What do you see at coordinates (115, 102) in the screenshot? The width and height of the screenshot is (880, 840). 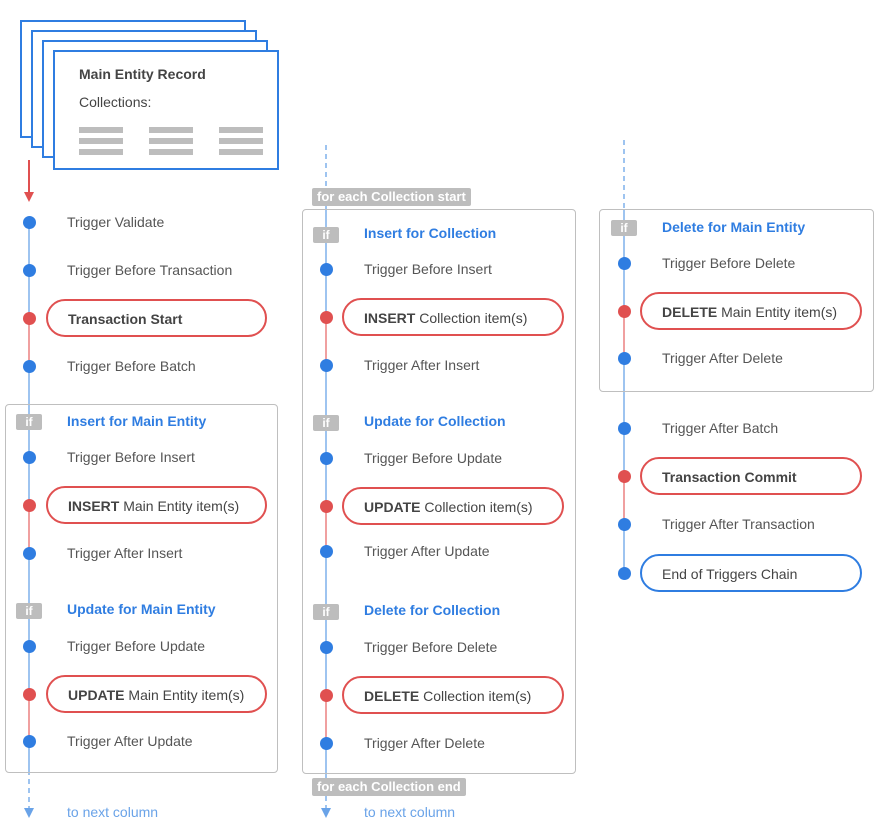 I see `record-collections-label: Collections:` at bounding box center [115, 102].